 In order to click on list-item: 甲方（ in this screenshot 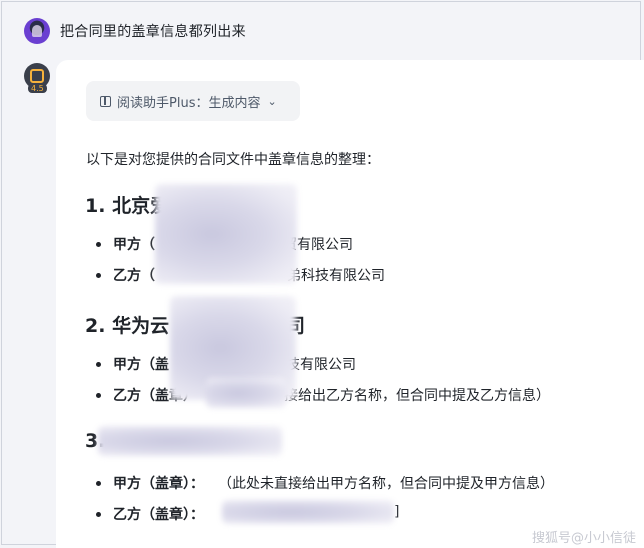, I will do `click(125, 244)`.